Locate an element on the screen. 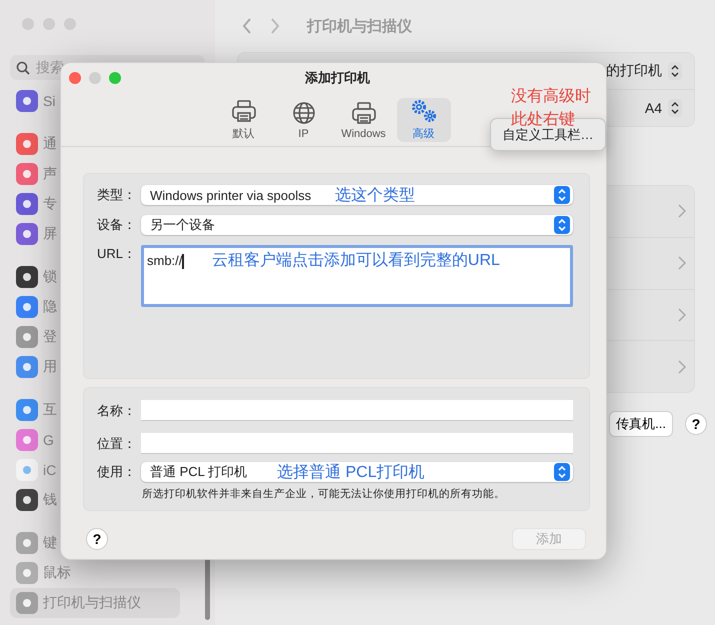 This screenshot has width=715, height=625. window-title: 打印机与扫描仪 is located at coordinates (359, 26).